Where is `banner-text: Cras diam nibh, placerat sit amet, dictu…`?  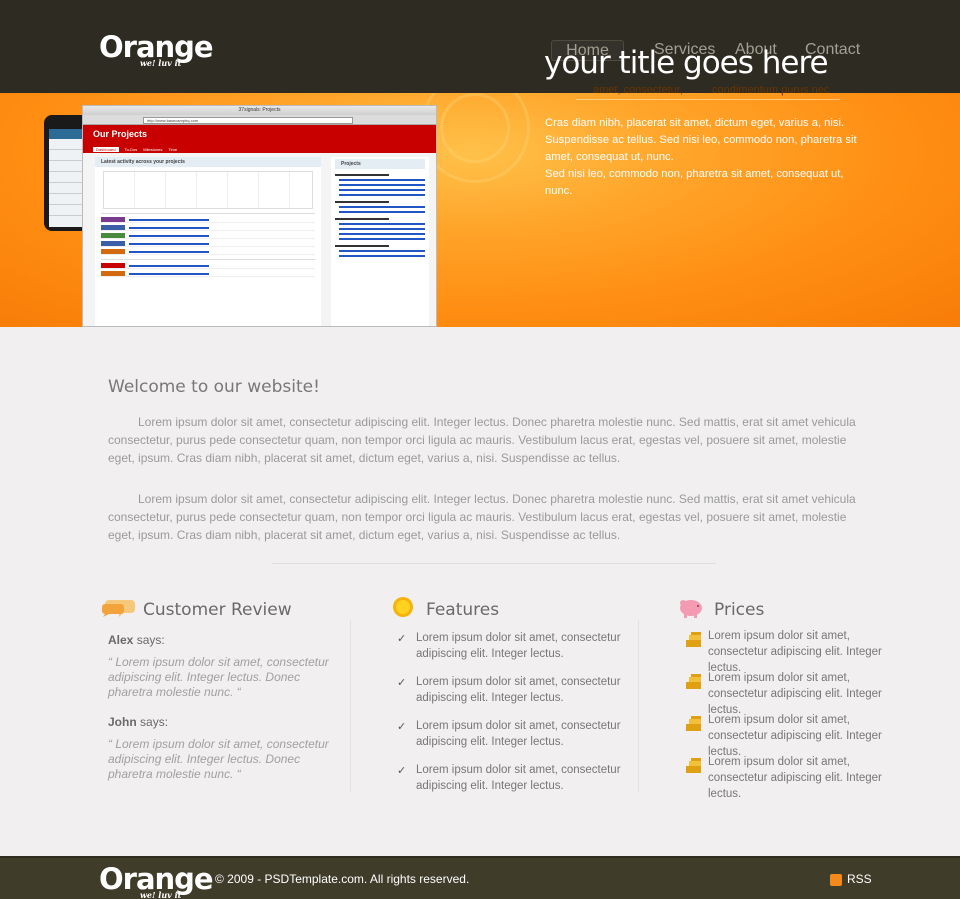 banner-text: Cras diam nibh, placerat sit amet, dictu… is located at coordinates (701, 140).